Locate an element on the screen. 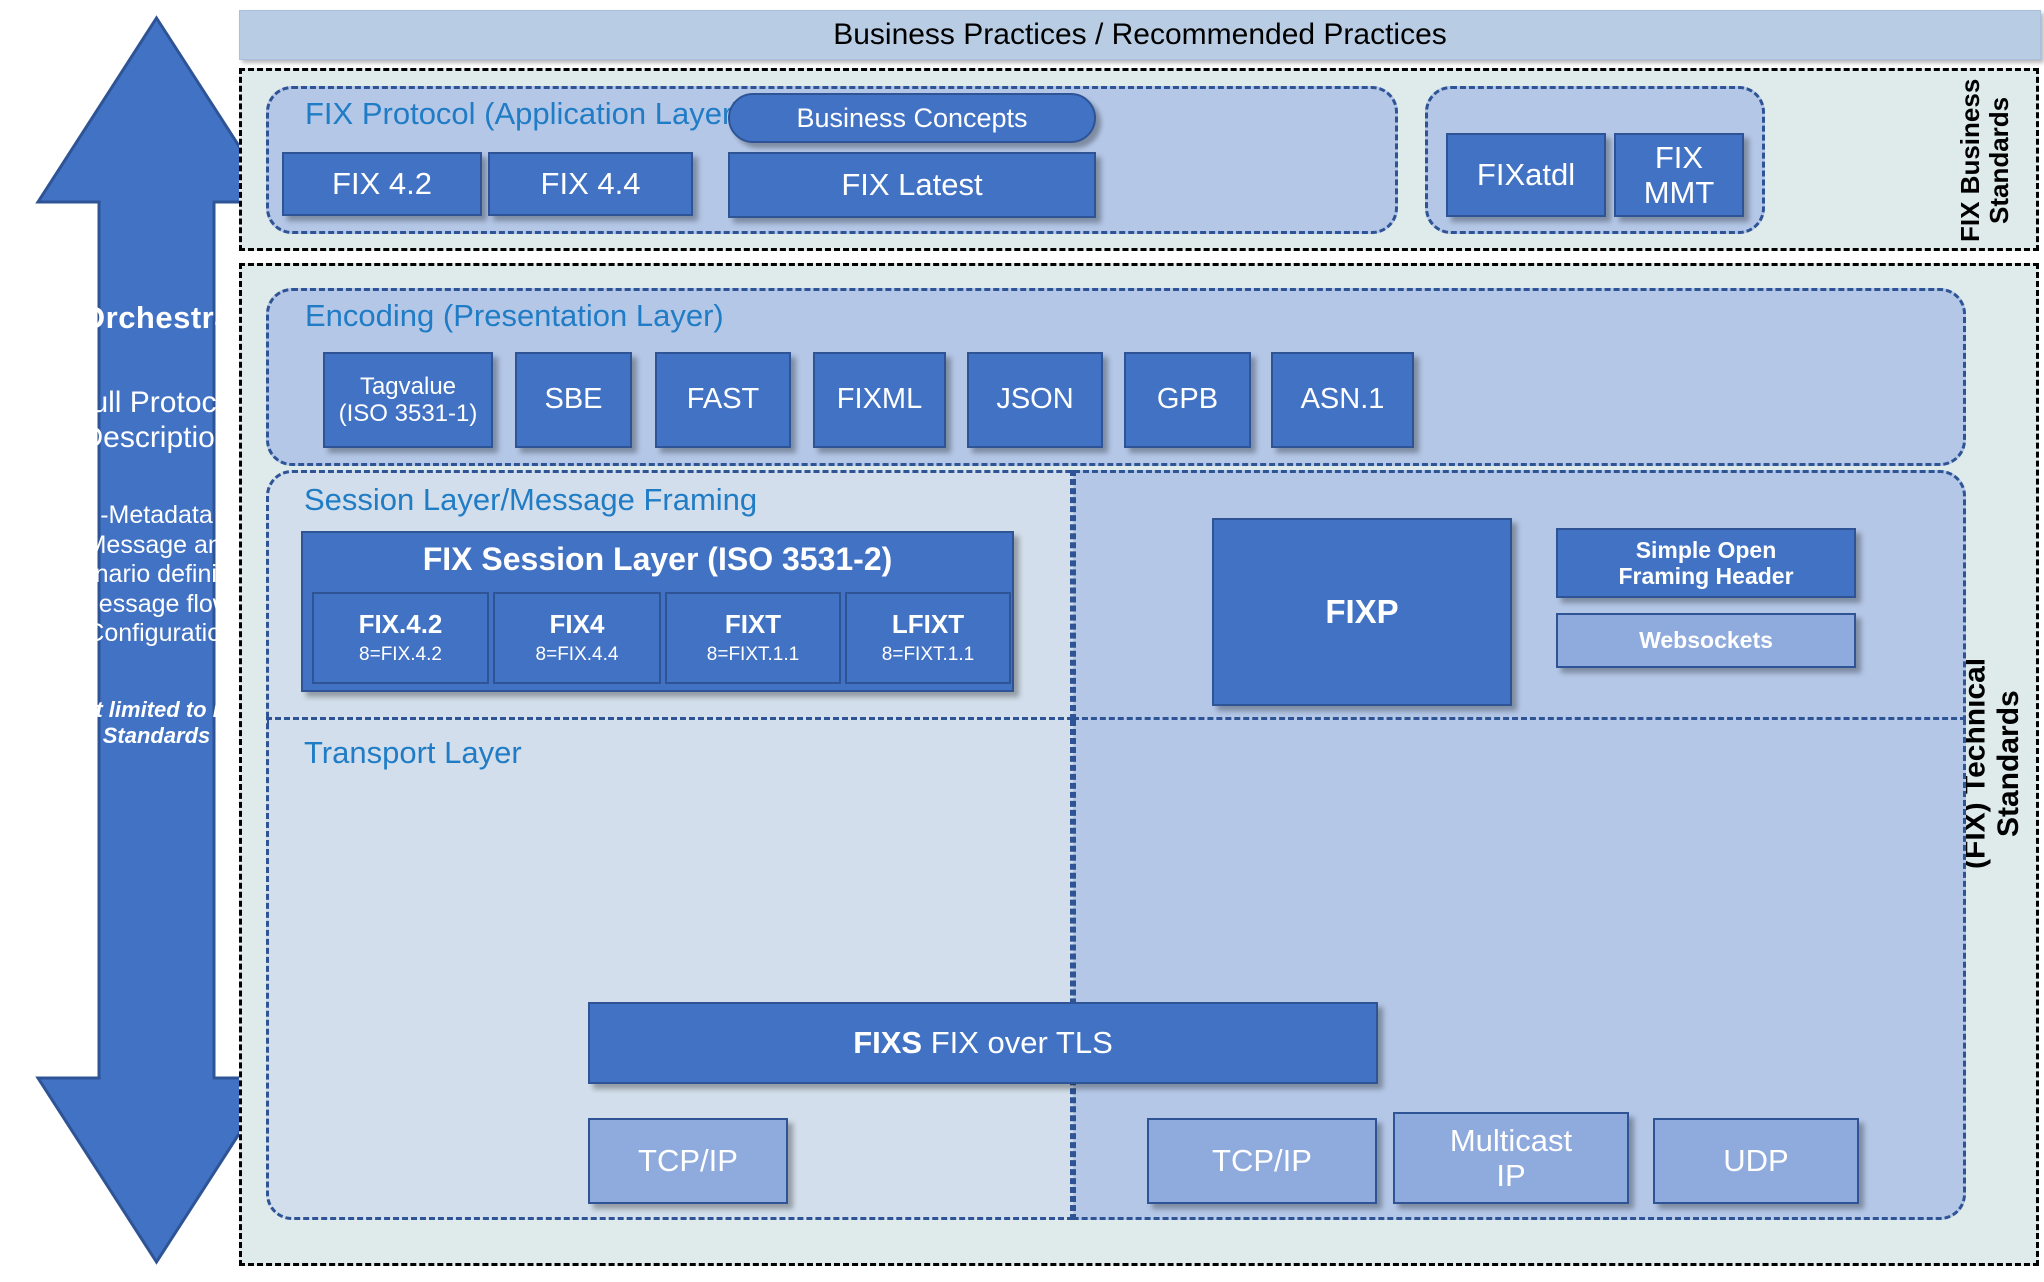 The width and height of the screenshot is (2044, 1282). transport-layer-title: Transport Layer is located at coordinates (413, 752).